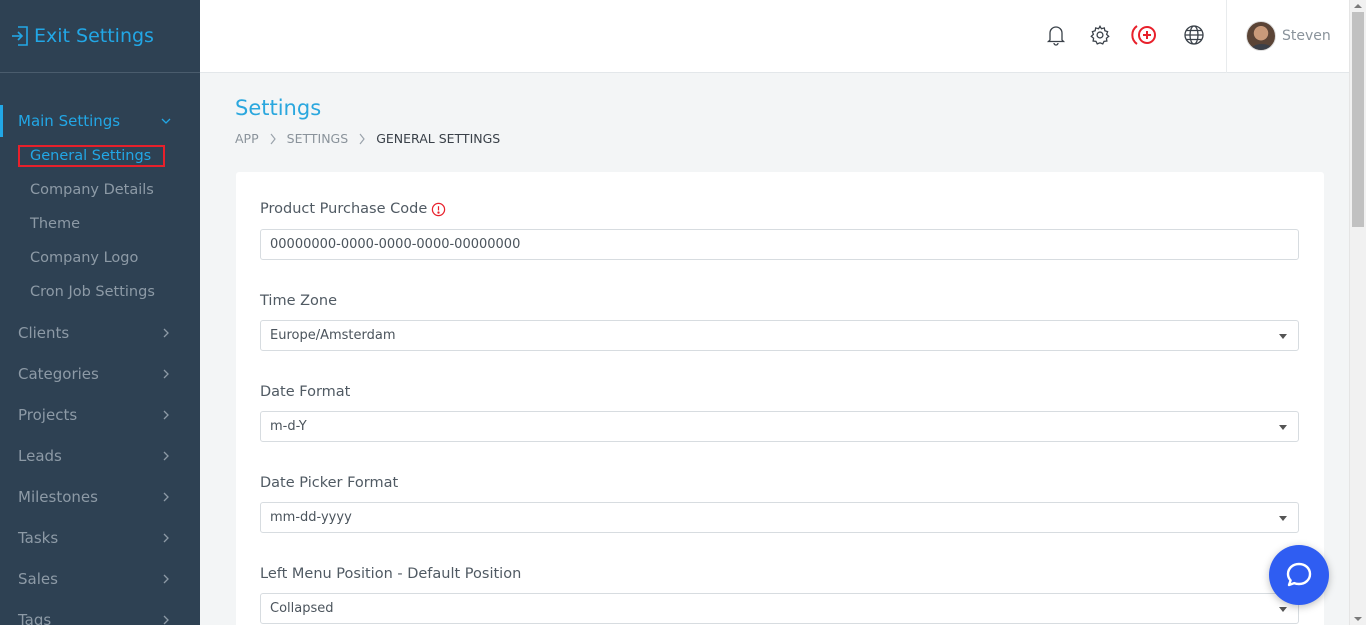 This screenshot has width=1366, height=625. I want to click on sidebar-item-general-settings: General Settings, so click(100, 156).